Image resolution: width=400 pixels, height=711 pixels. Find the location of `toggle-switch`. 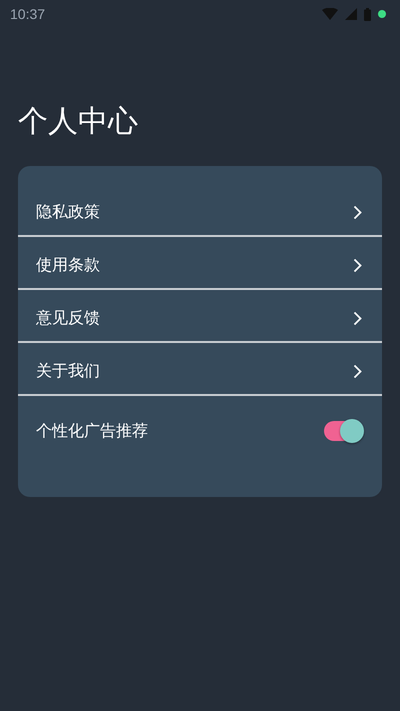

toggle-switch is located at coordinates (343, 431).